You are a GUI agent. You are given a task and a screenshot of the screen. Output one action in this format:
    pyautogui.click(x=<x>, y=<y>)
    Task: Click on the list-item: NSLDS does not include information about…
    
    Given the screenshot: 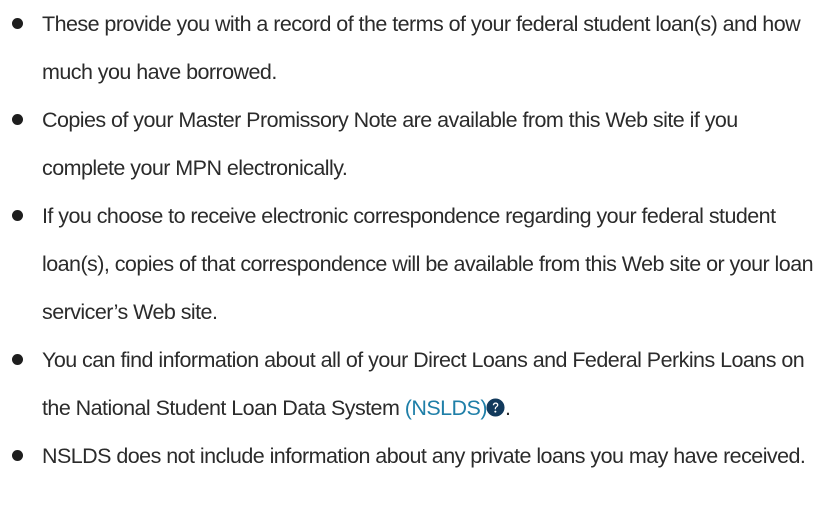 What is the action you would take?
    pyautogui.click(x=410, y=456)
    